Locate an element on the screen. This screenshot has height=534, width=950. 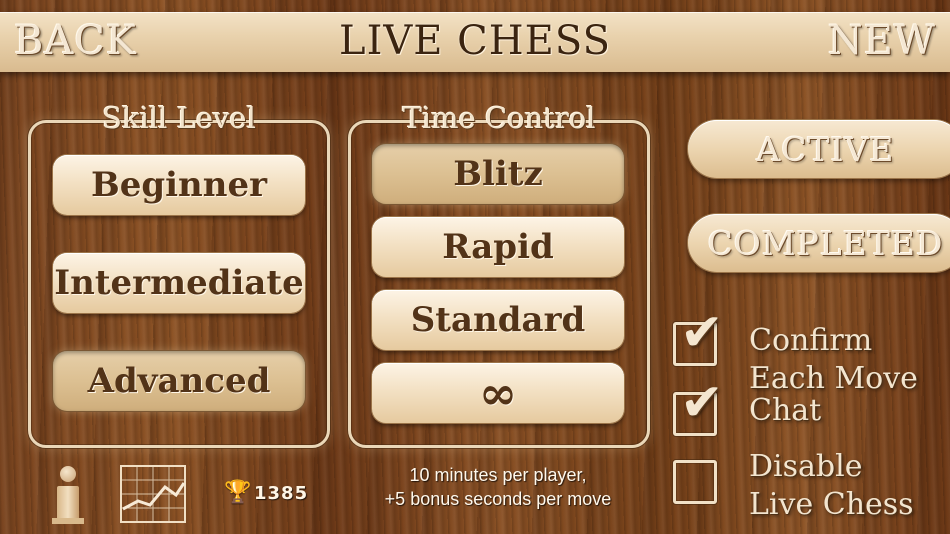
trophy-icon: 🏆 is located at coordinates (238, 492).